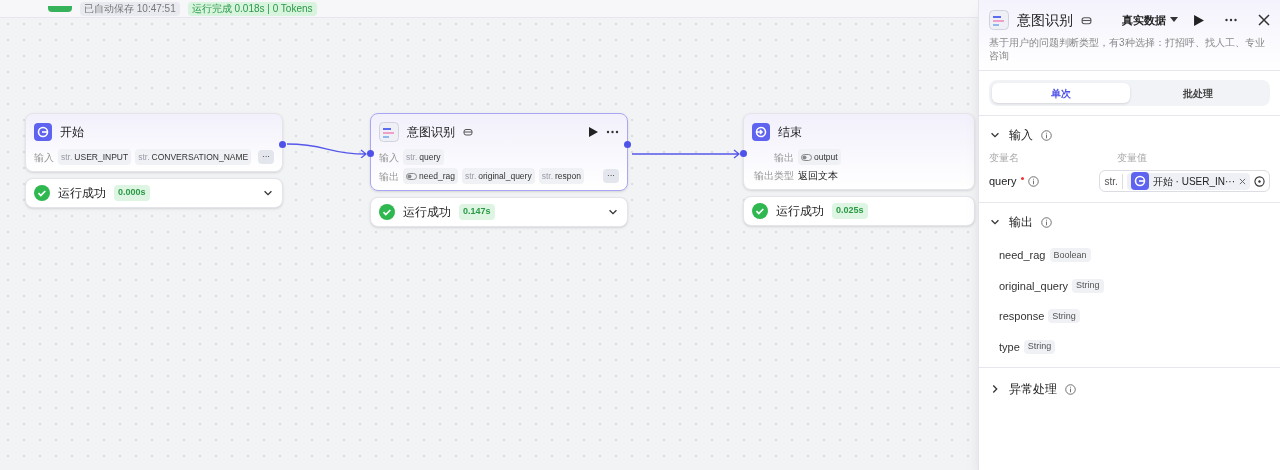  What do you see at coordinates (1188, 181) in the screenshot?
I see `reference-chip: 开始 · USER_IN···` at bounding box center [1188, 181].